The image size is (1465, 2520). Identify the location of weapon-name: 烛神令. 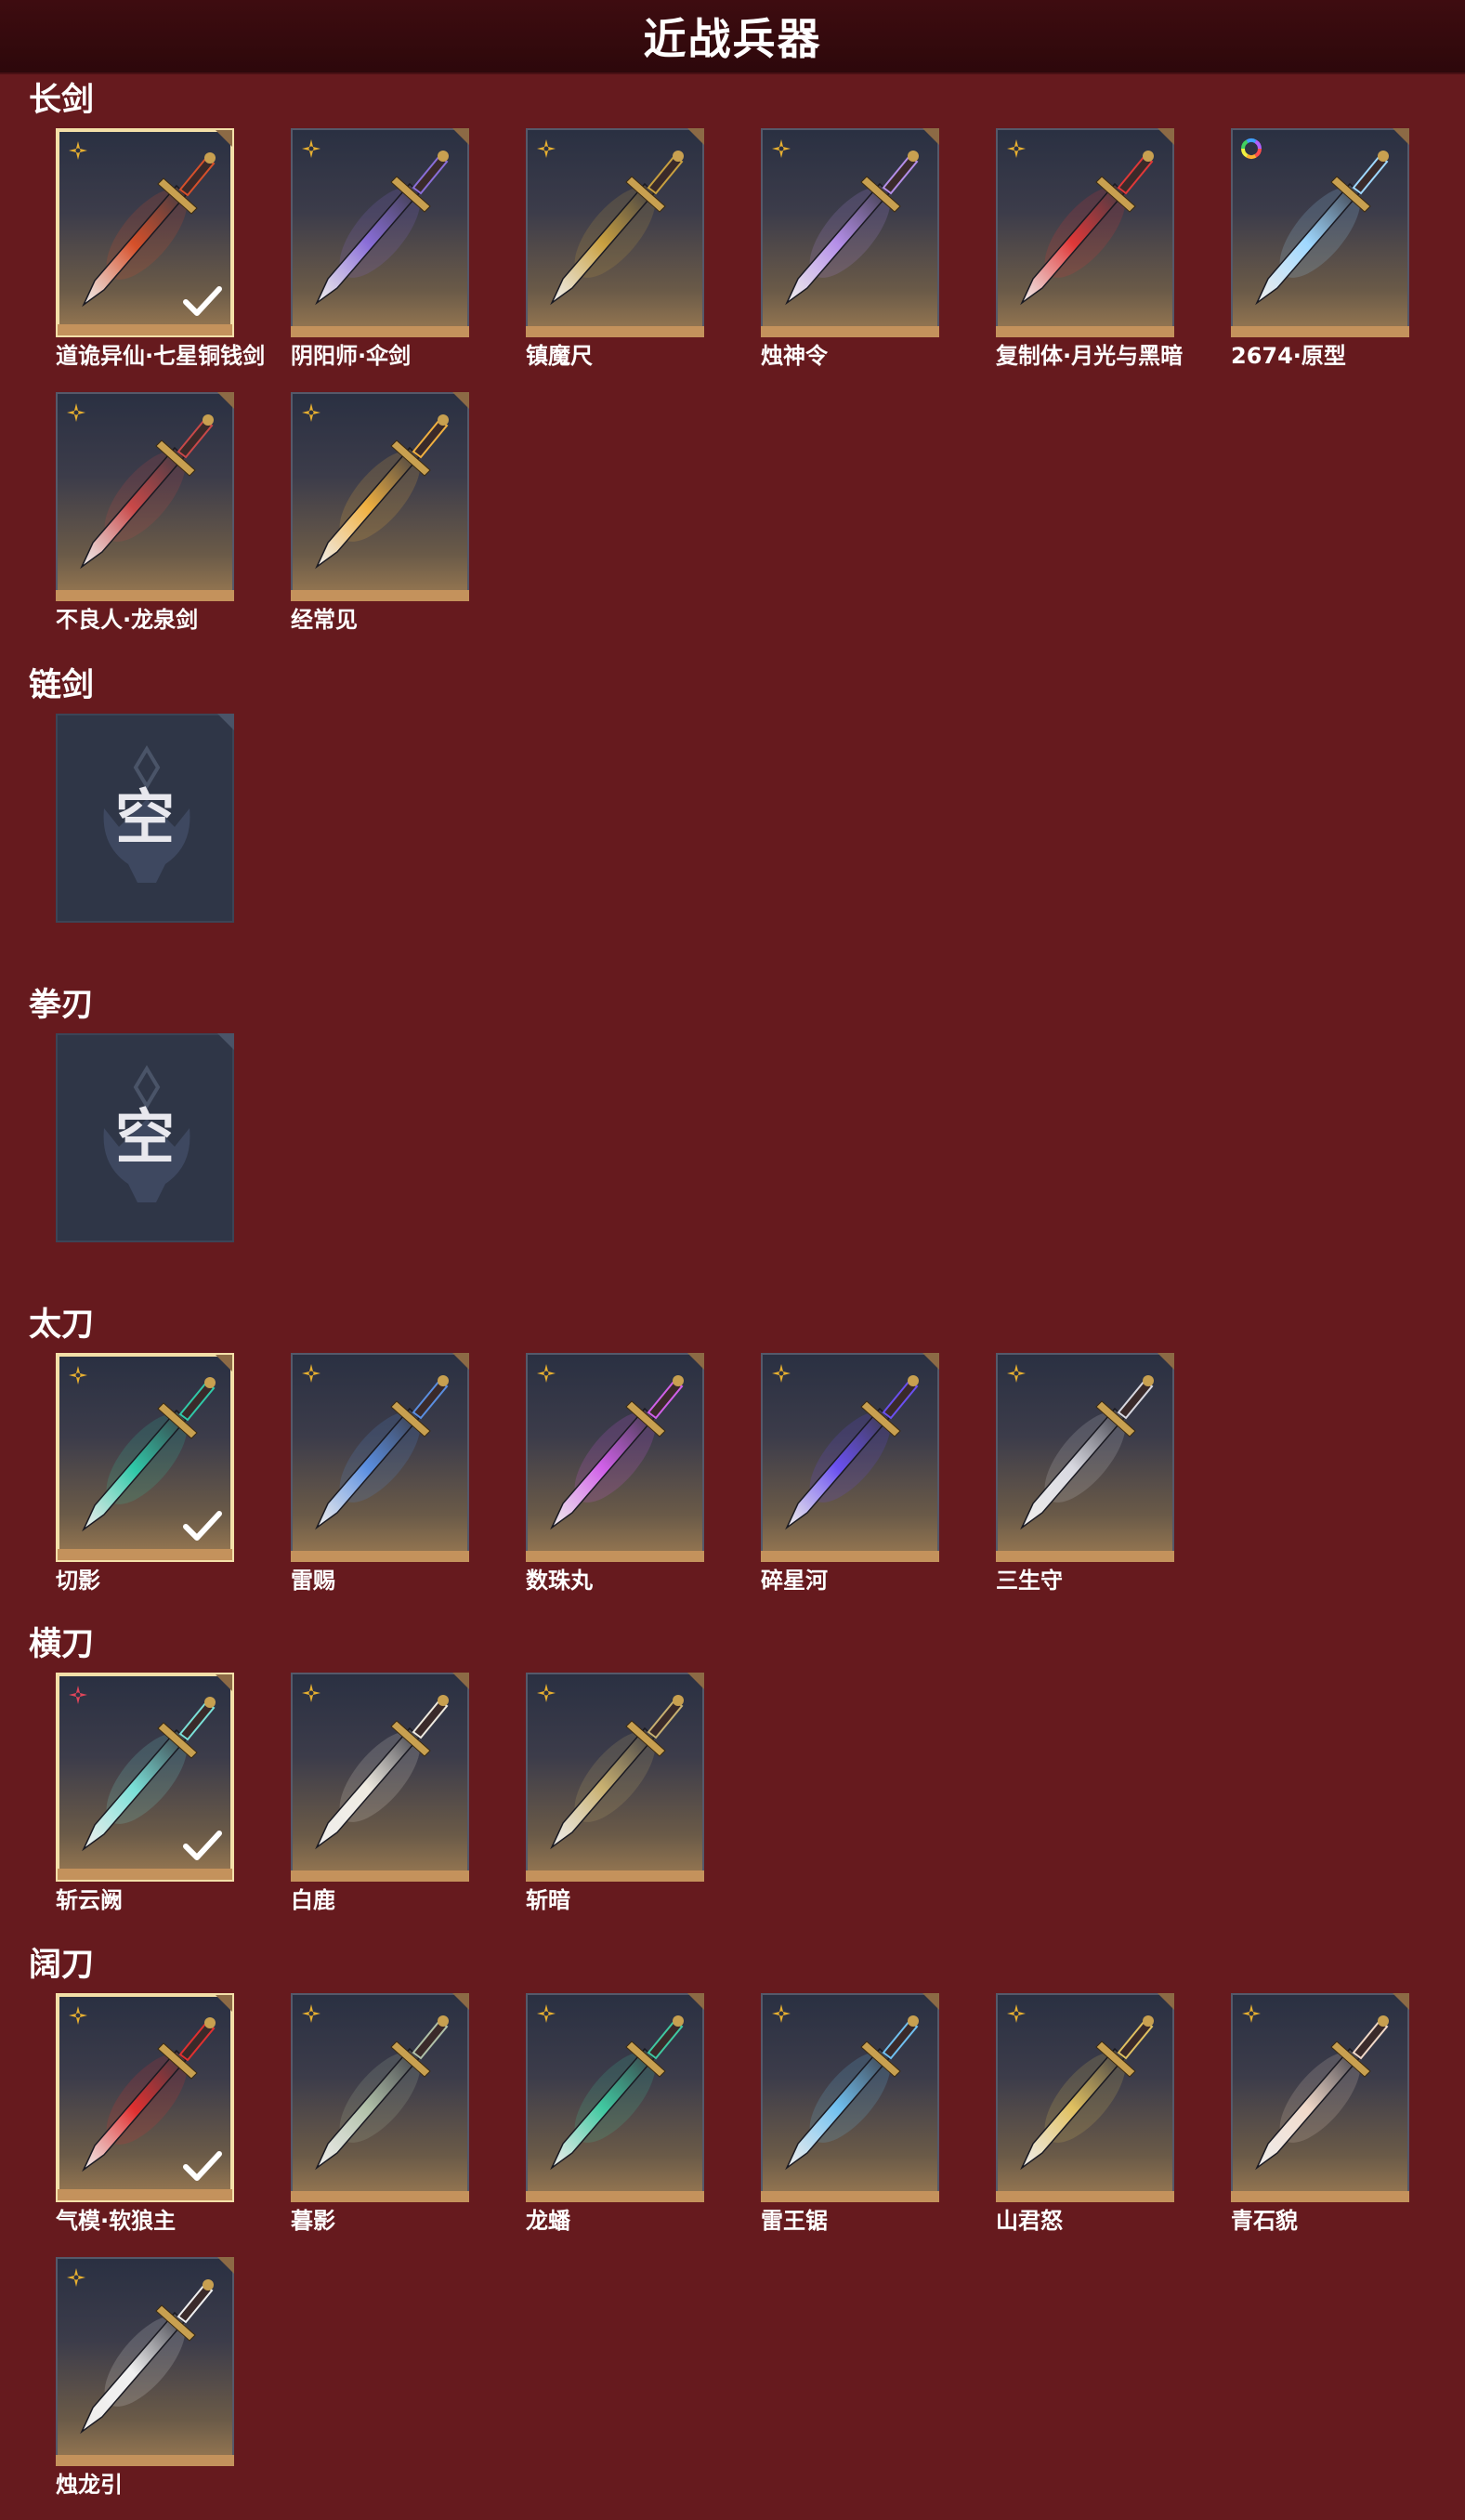
(794, 356).